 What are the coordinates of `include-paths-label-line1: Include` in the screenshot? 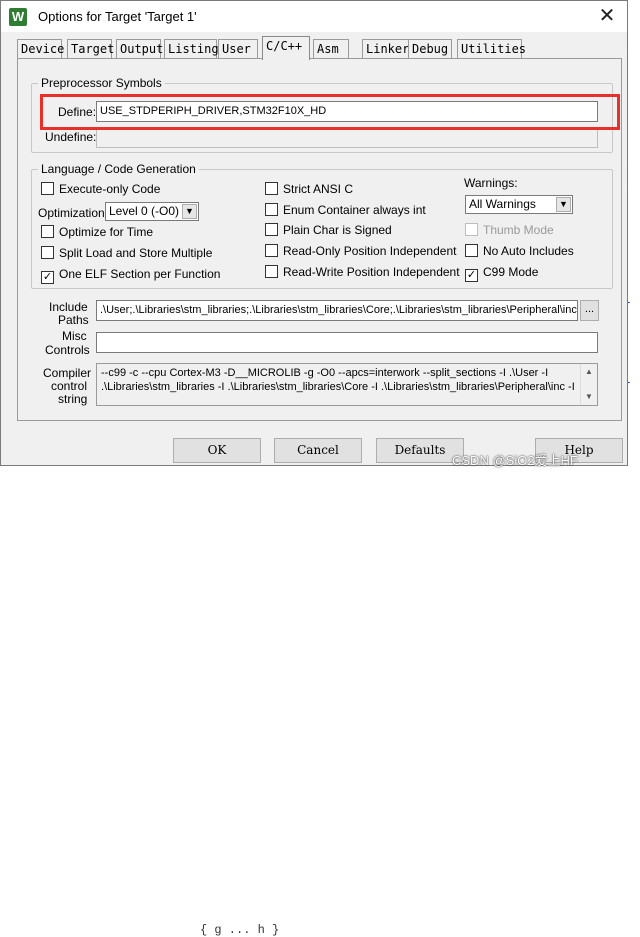 It's located at (68, 307).